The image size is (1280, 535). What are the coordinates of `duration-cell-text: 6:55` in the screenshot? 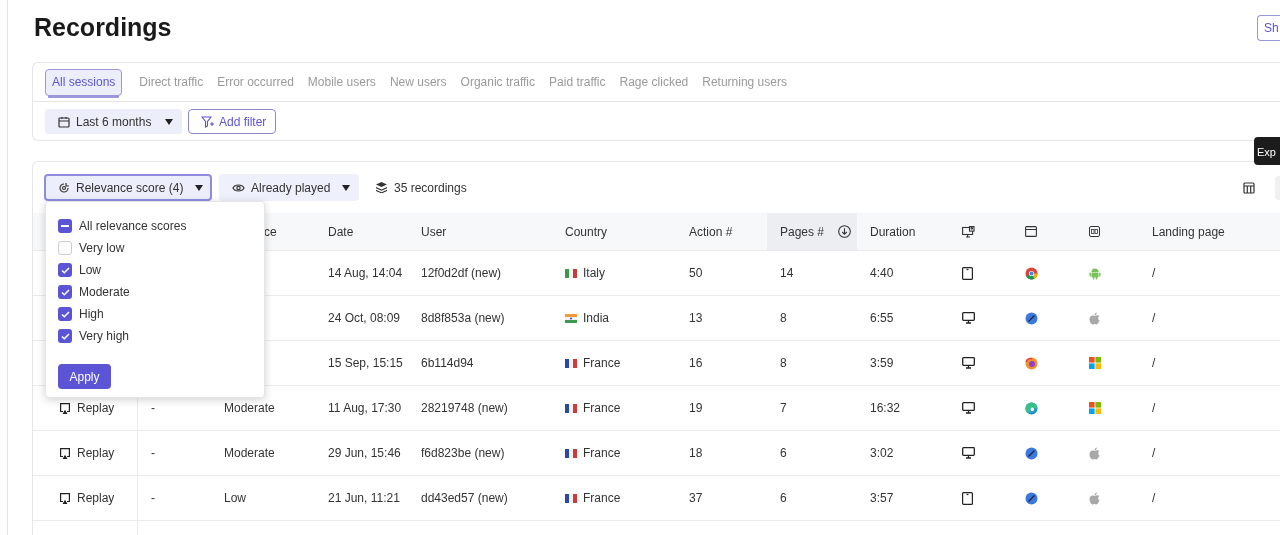 It's located at (882, 318).